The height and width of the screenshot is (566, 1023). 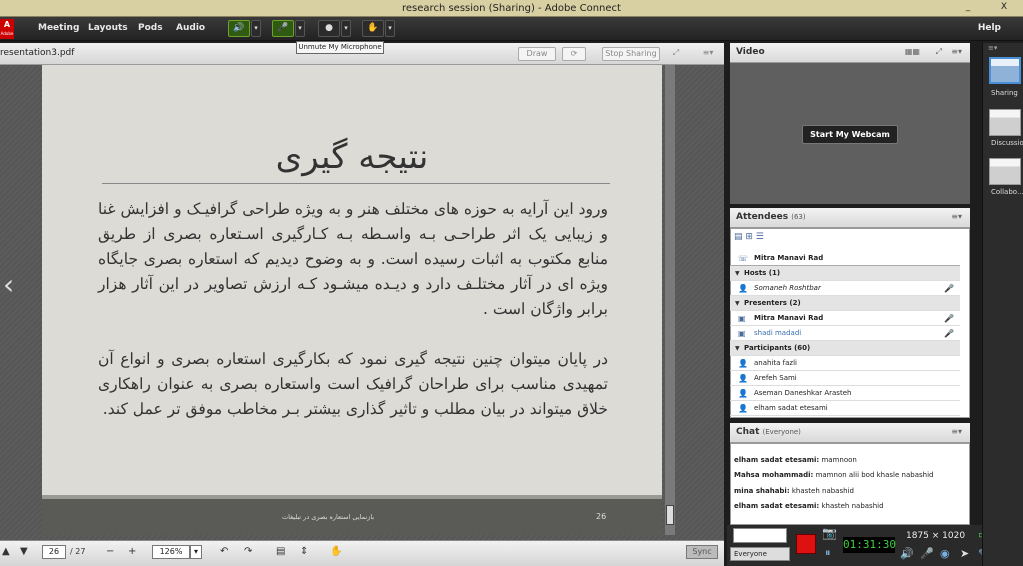 What do you see at coordinates (845, 258) in the screenshot?
I see `self-row: ☏ Mitra Manavi Rad` at bounding box center [845, 258].